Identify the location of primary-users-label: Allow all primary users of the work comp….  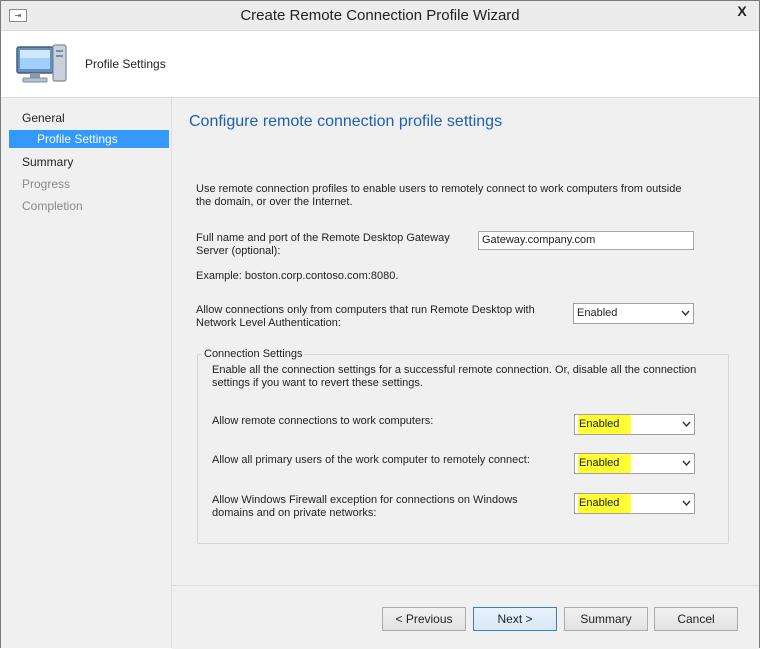
(371, 460).